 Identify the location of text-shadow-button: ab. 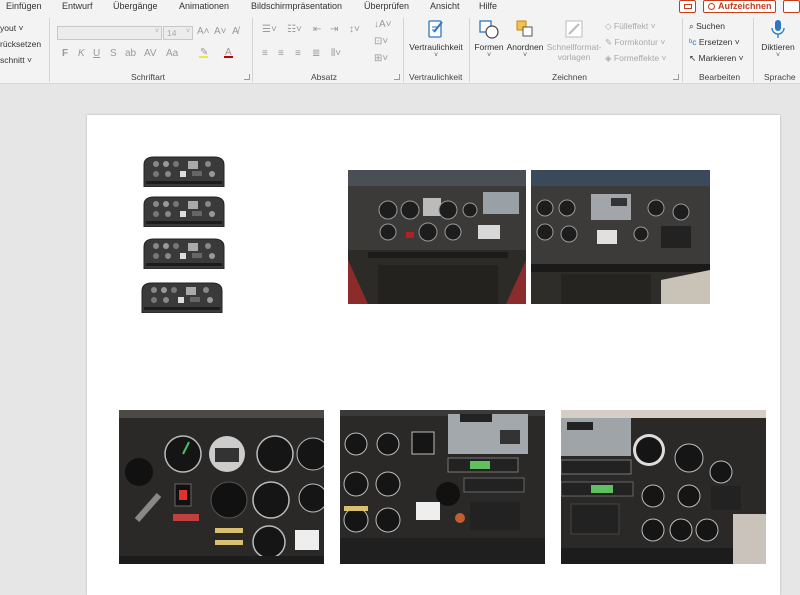
(130, 53).